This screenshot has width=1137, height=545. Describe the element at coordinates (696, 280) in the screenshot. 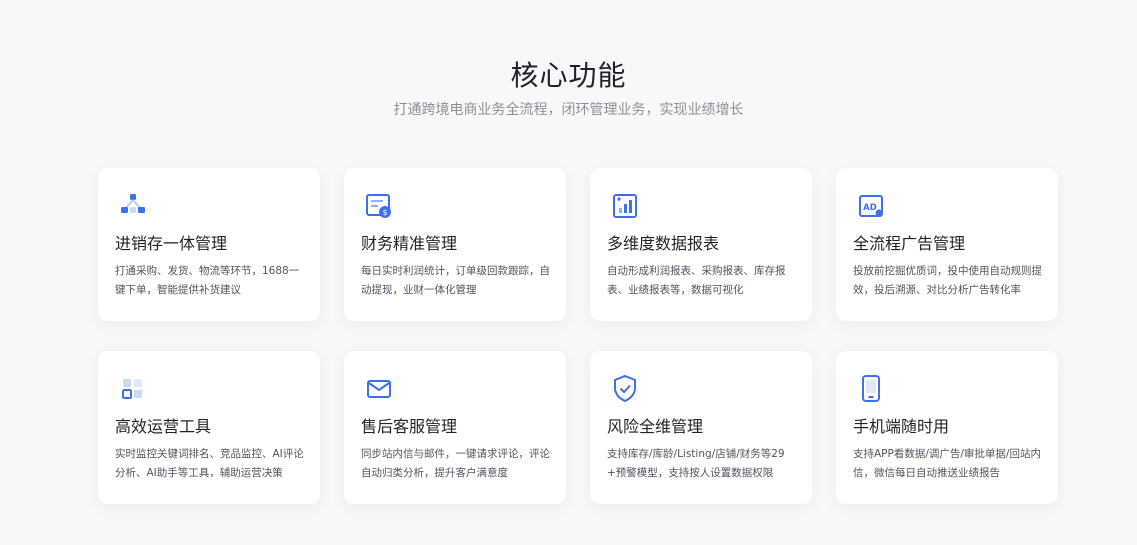

I see `feature-description: 自动形成利润报表、采购报表、库存报表、业绩报表等，数据可视化` at that location.